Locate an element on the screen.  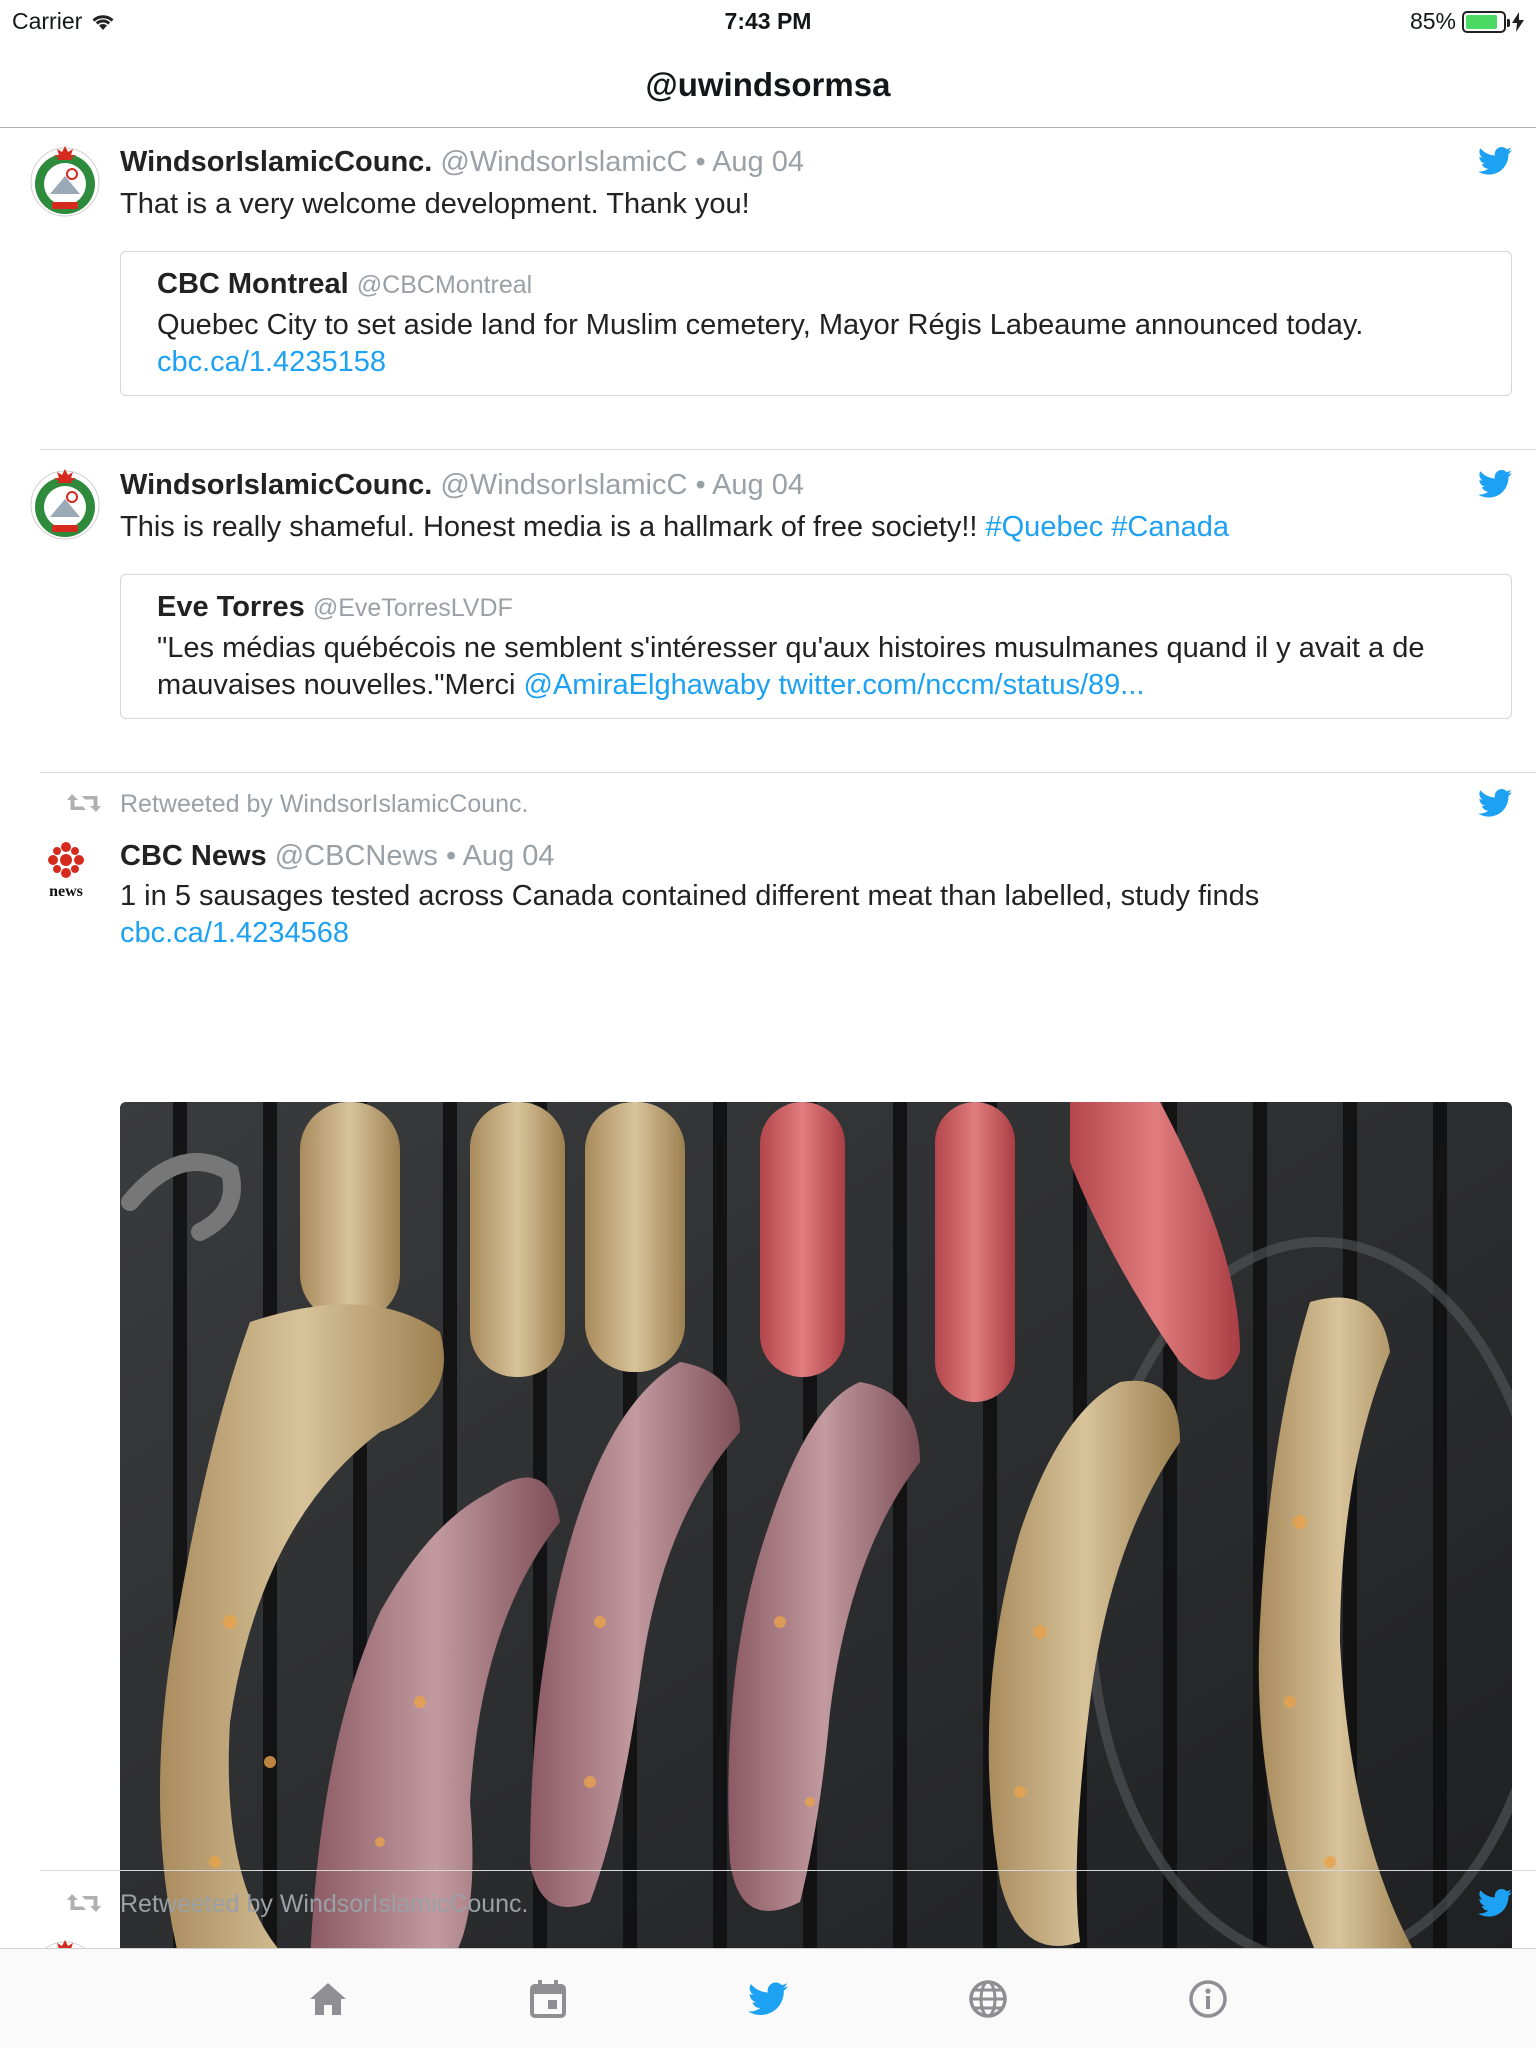
navigation-bar: @uwindsormsa is located at coordinates (768, 84).